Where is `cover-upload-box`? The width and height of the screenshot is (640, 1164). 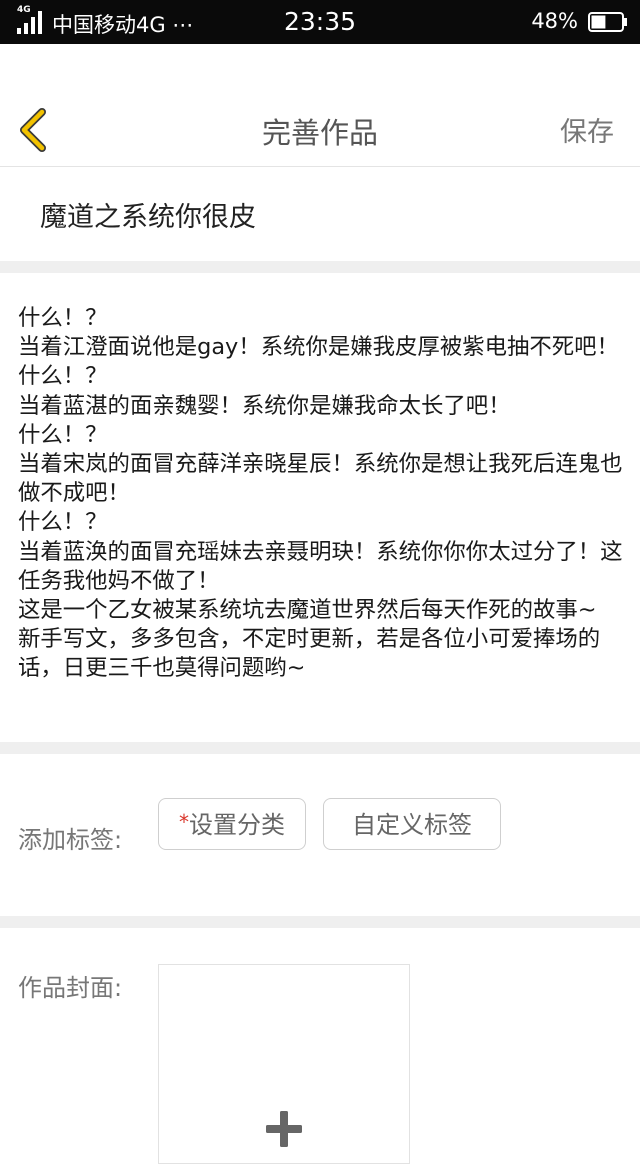 cover-upload-box is located at coordinates (284, 1064).